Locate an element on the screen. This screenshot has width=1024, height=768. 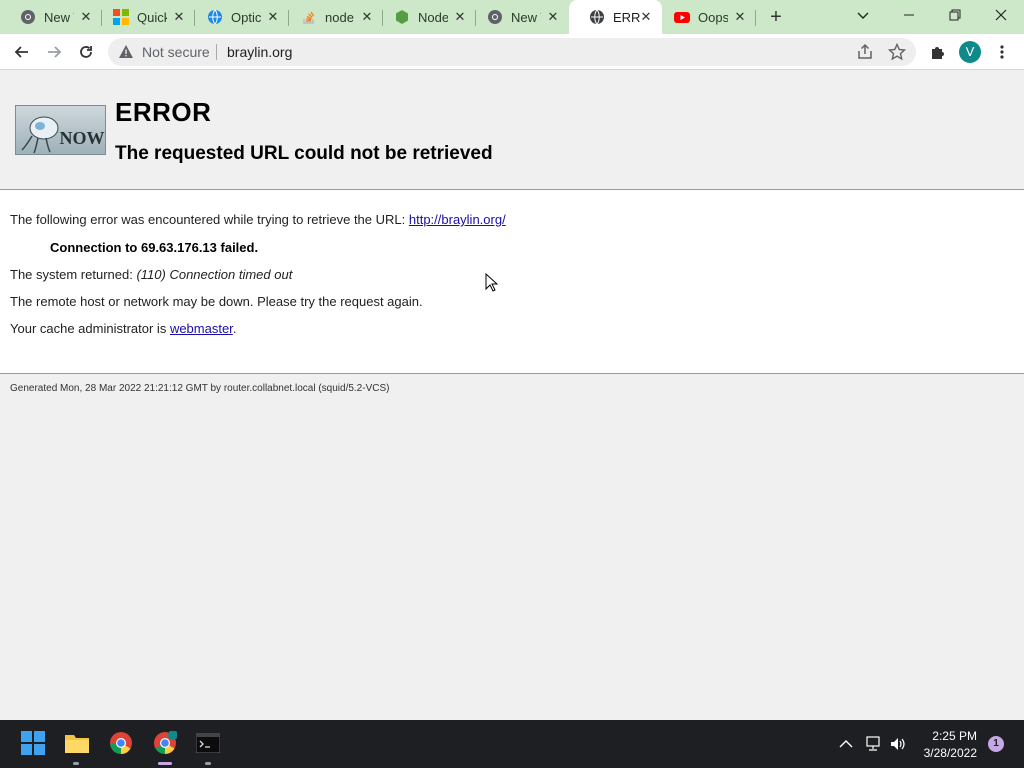
tab-title: Optic is located at coordinates (246, 17).